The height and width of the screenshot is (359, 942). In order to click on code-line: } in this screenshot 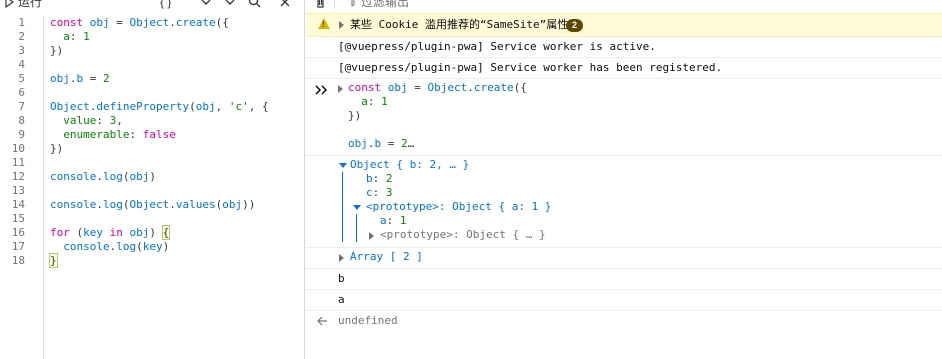, I will do `click(53, 260)`.